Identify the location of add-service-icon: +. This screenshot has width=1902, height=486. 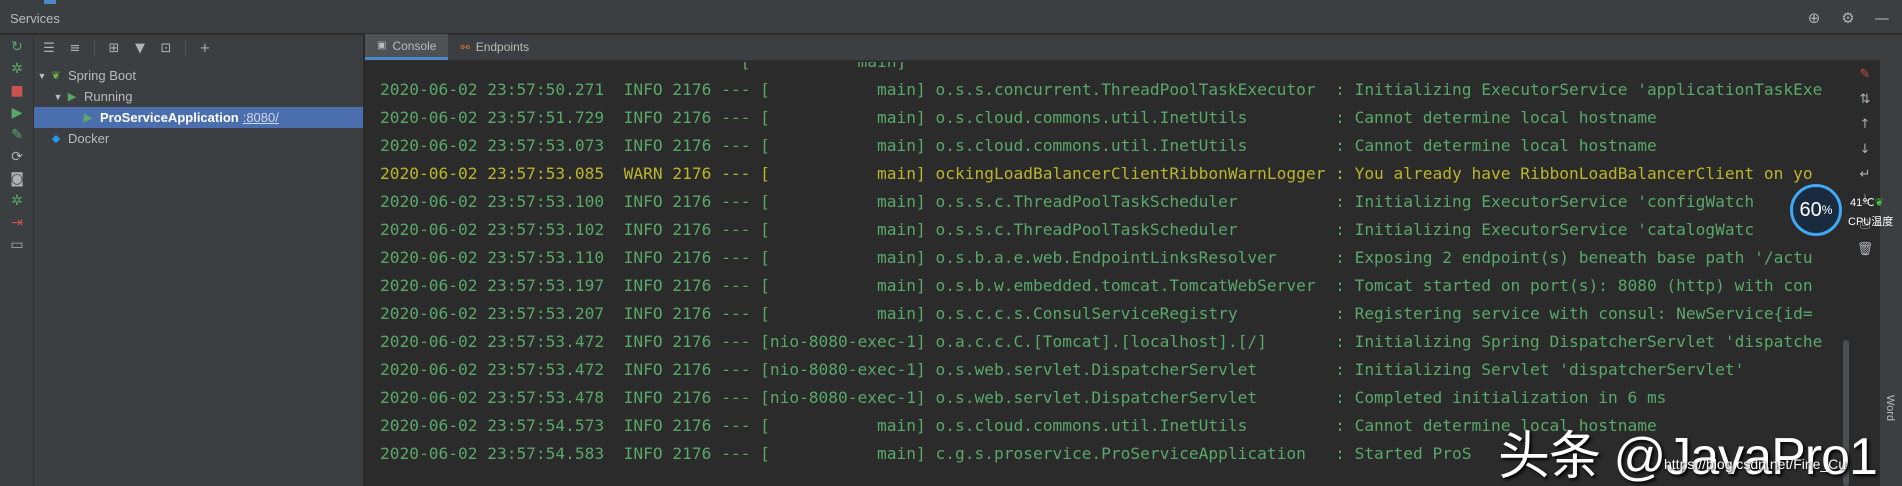
(205, 48).